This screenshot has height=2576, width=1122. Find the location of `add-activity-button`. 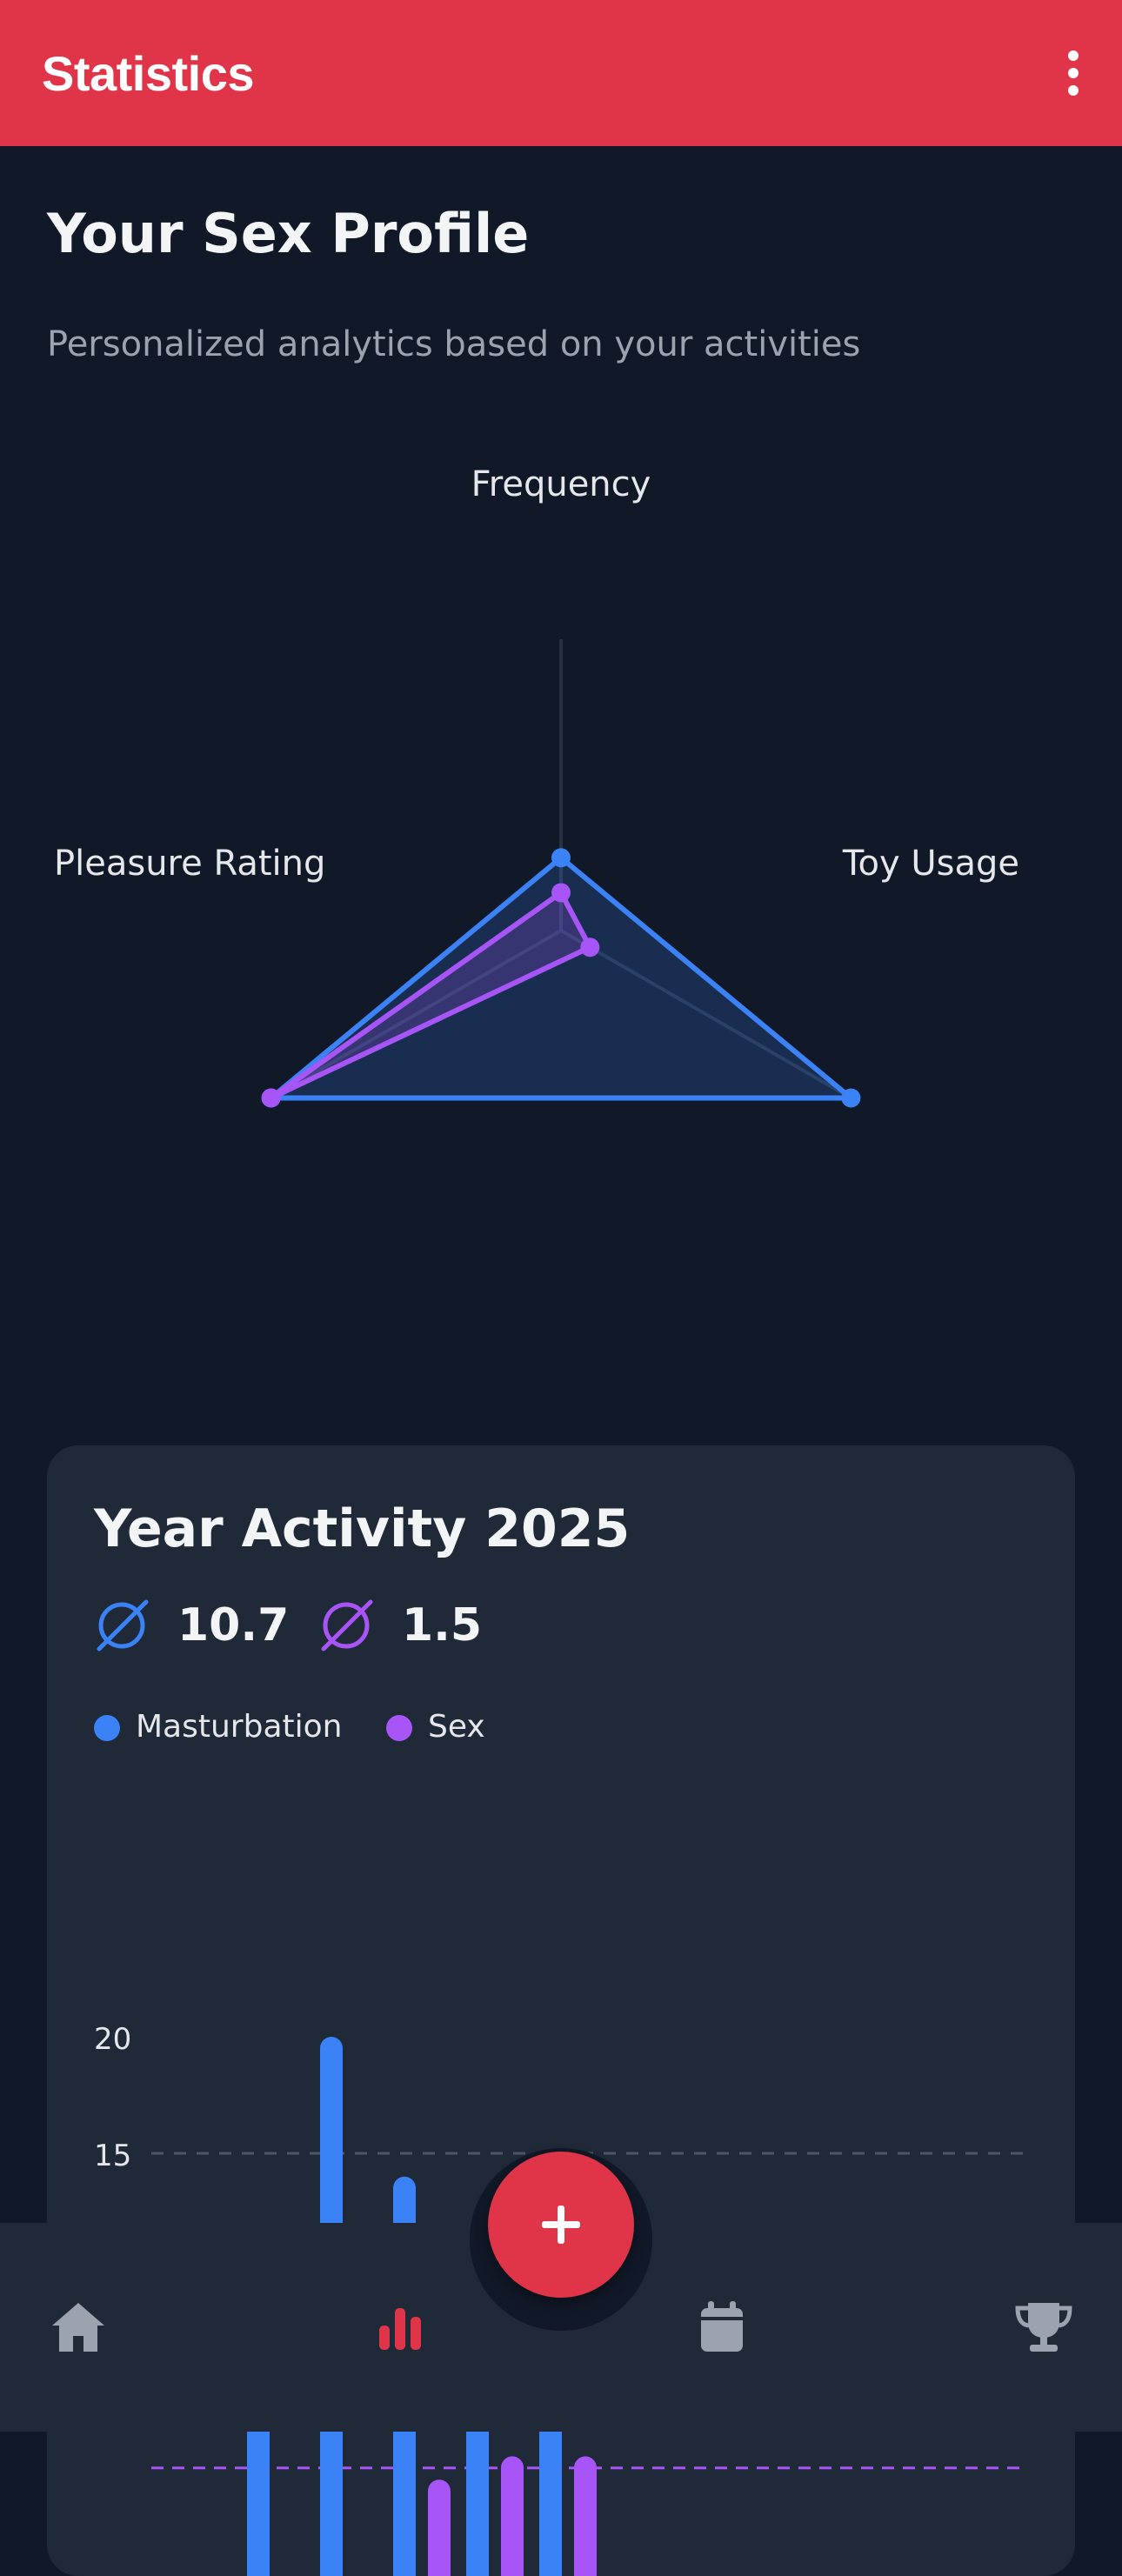

add-activity-button is located at coordinates (561, 2225).